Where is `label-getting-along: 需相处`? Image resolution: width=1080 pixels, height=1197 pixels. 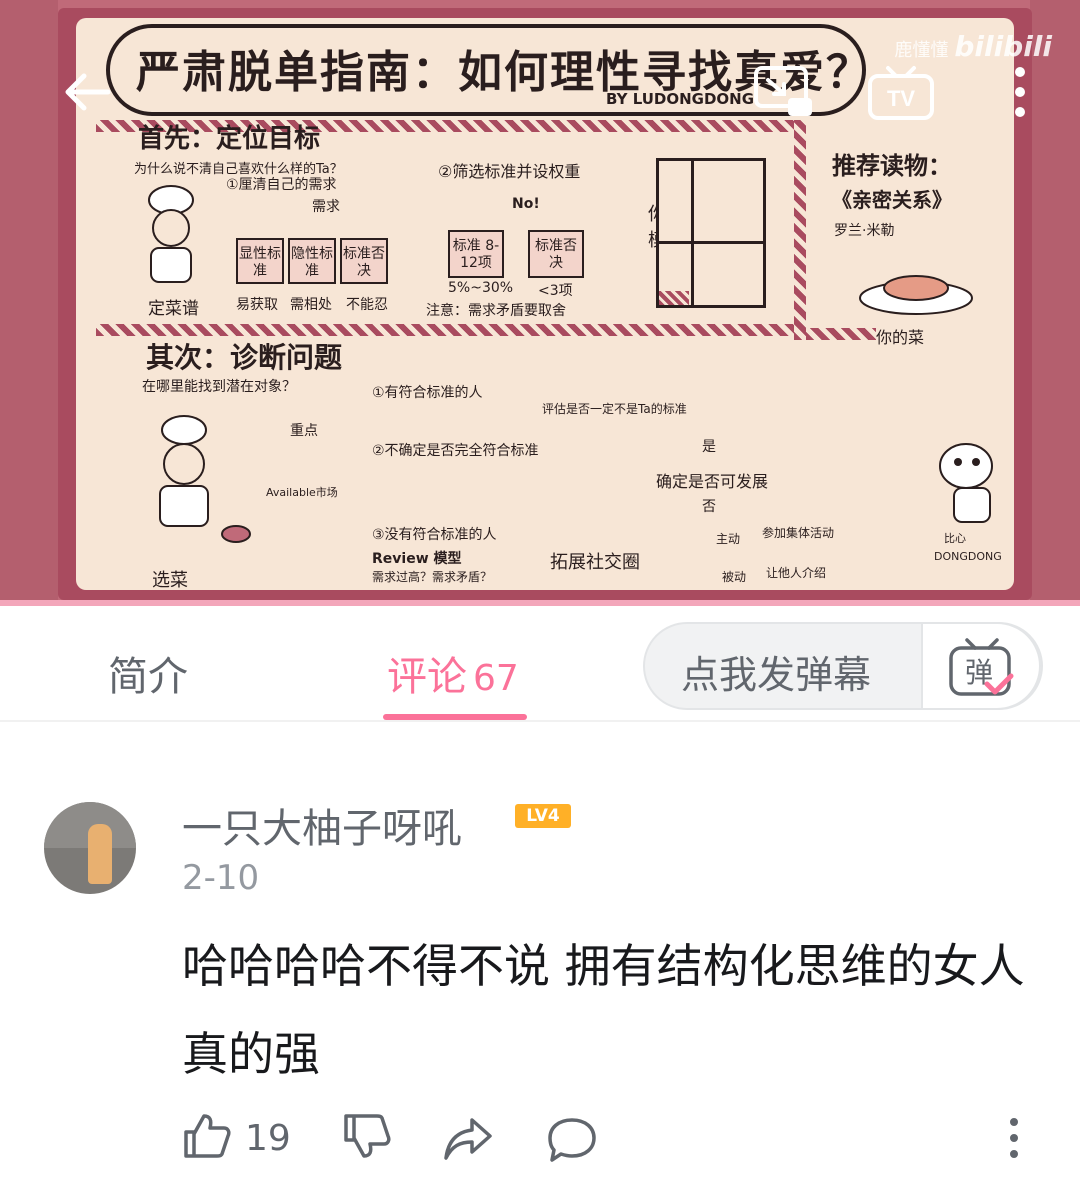
label-getting-along: 需相处 is located at coordinates (311, 305).